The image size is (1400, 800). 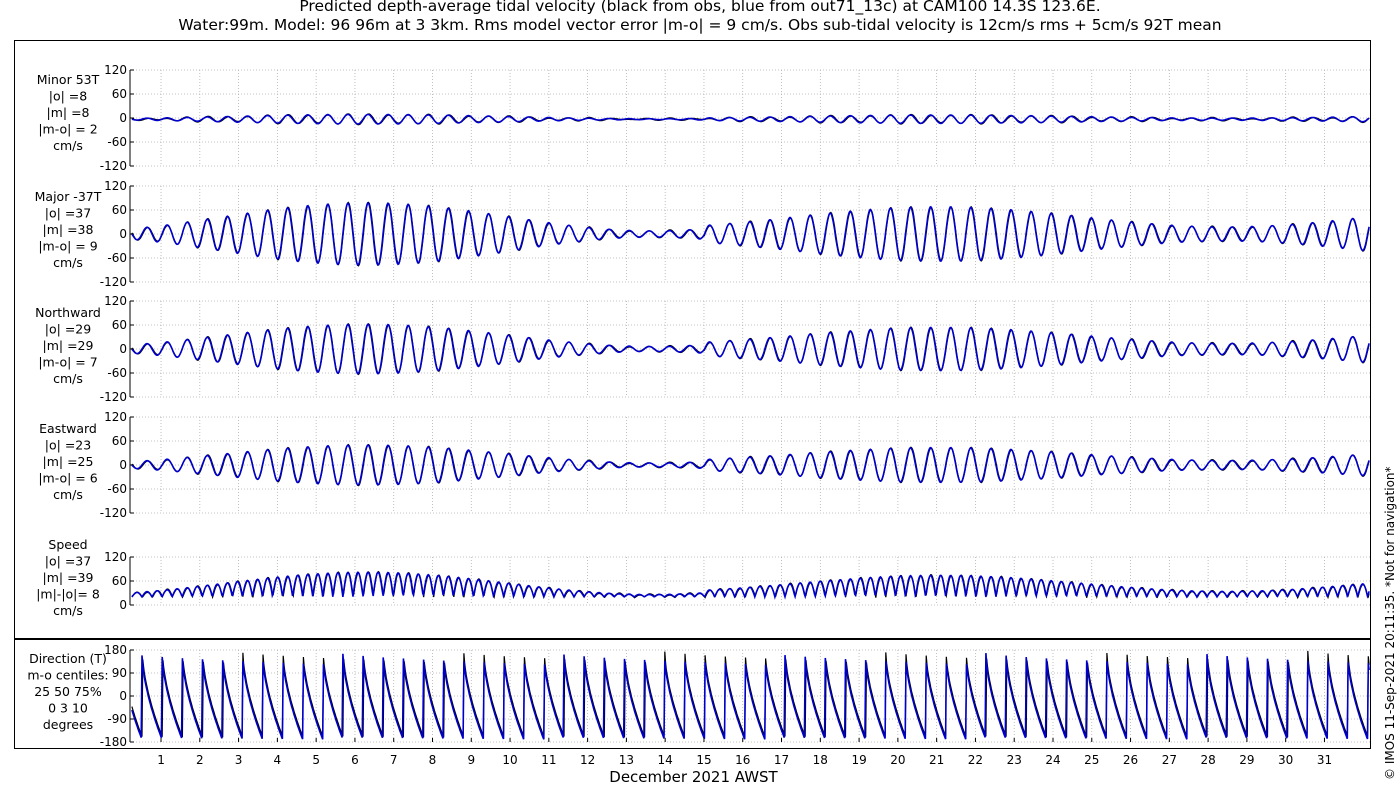 What do you see at coordinates (394, 760) in the screenshot?
I see `x-tick-label: 7` at bounding box center [394, 760].